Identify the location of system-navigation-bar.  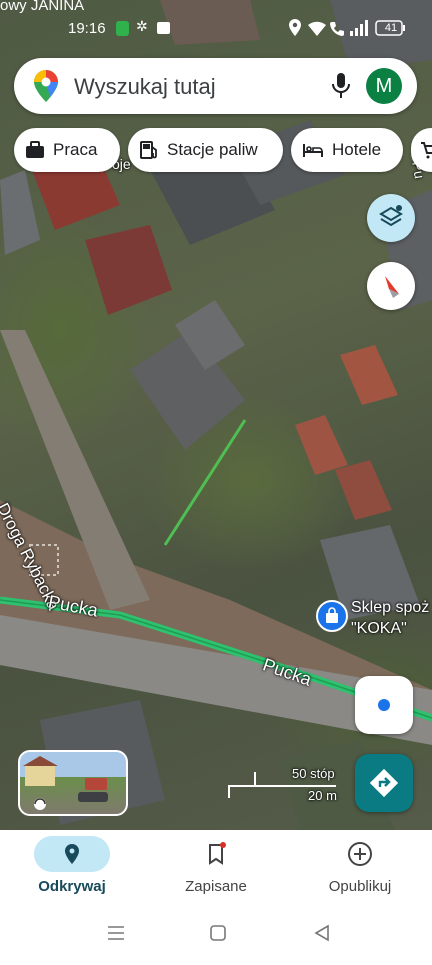
(216, 934).